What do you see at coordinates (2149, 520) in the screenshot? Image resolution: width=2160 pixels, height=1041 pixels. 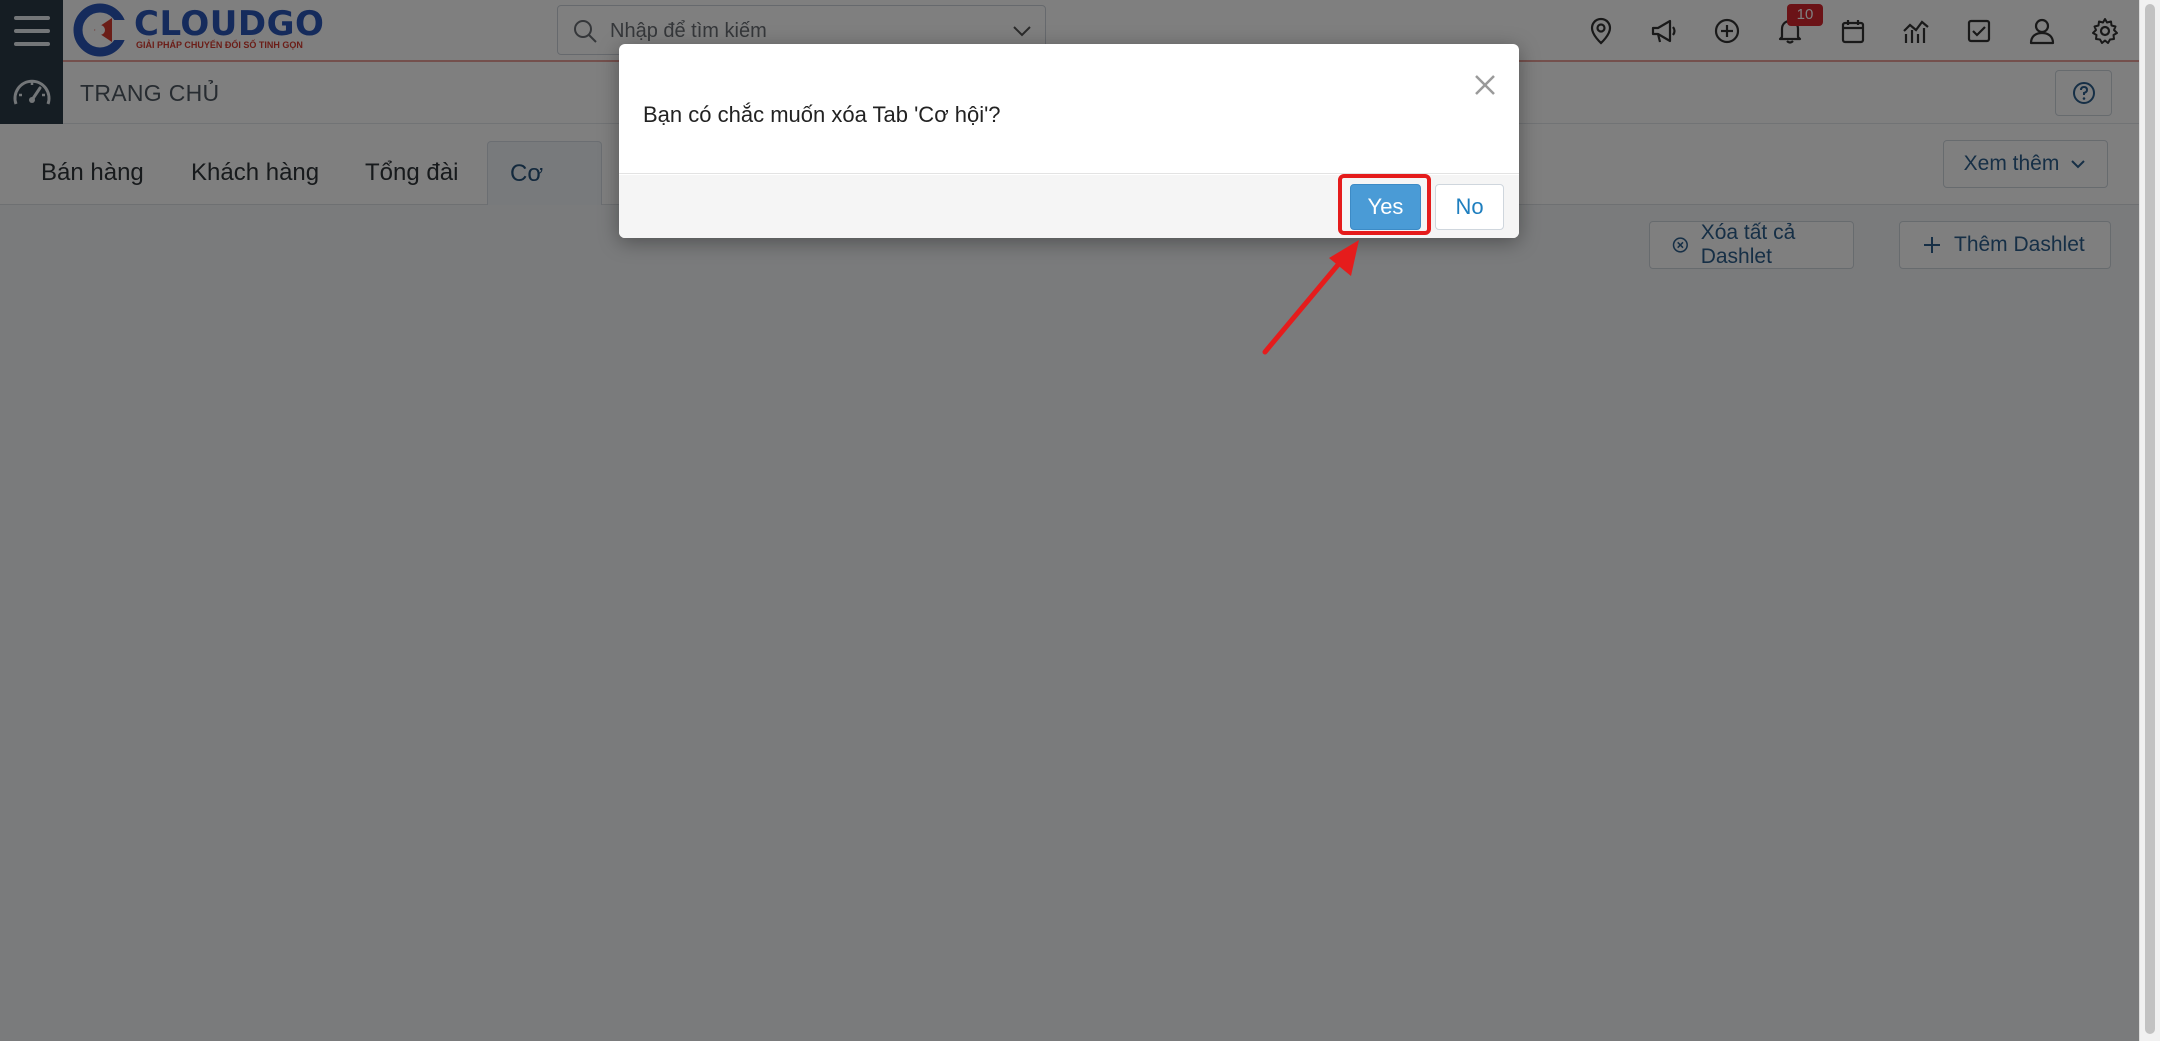 I see `page-scrollbar` at bounding box center [2149, 520].